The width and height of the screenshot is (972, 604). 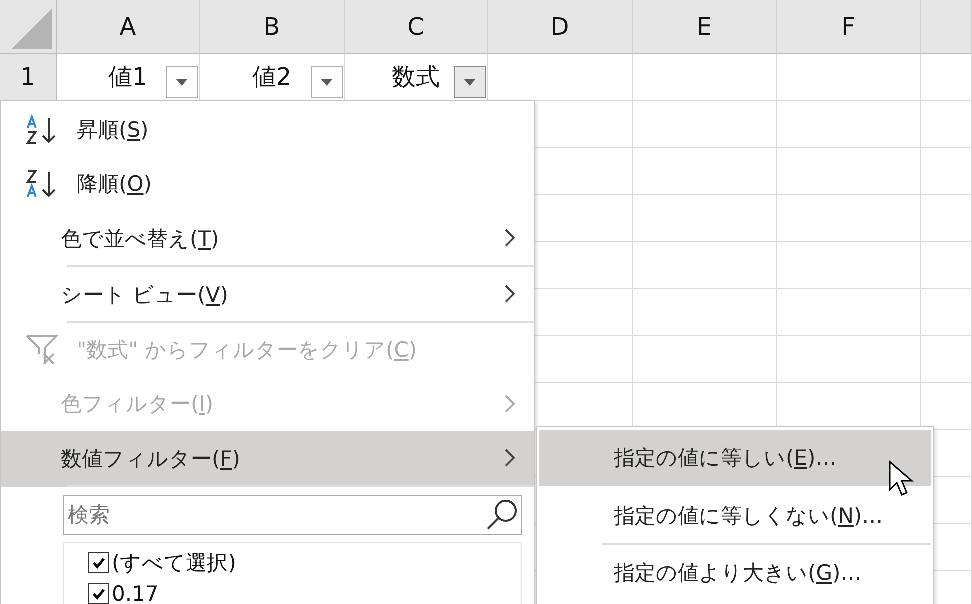 I want to click on value-label: (すべて選択), so click(x=174, y=563).